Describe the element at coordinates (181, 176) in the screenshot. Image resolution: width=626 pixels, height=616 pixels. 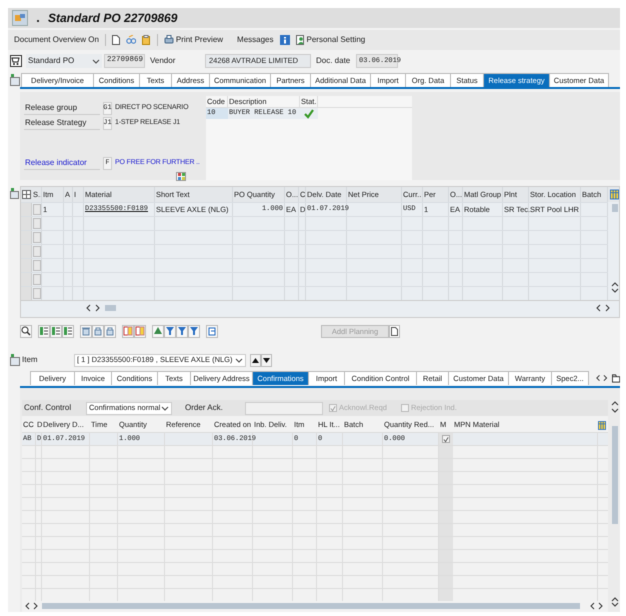
I see `grid-button` at that location.